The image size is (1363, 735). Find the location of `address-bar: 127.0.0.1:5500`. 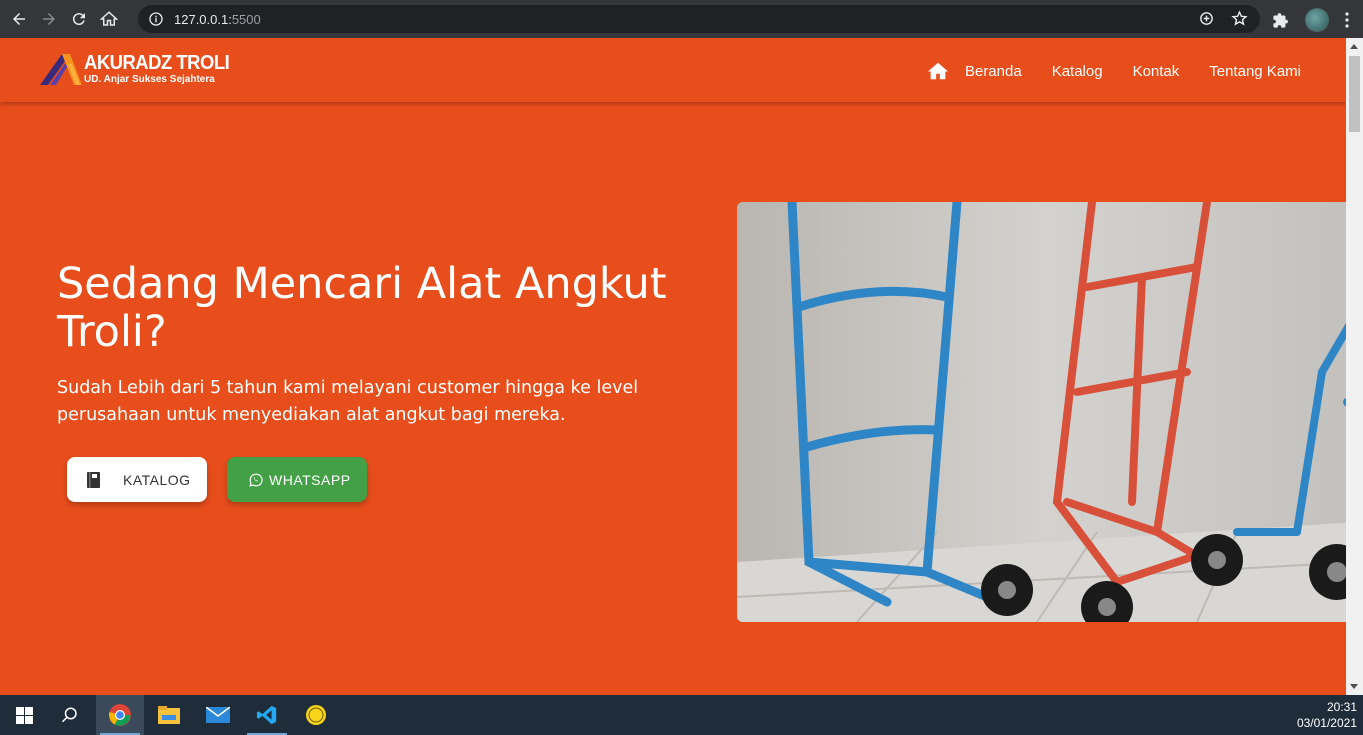

address-bar: 127.0.0.1:5500 is located at coordinates (699, 19).